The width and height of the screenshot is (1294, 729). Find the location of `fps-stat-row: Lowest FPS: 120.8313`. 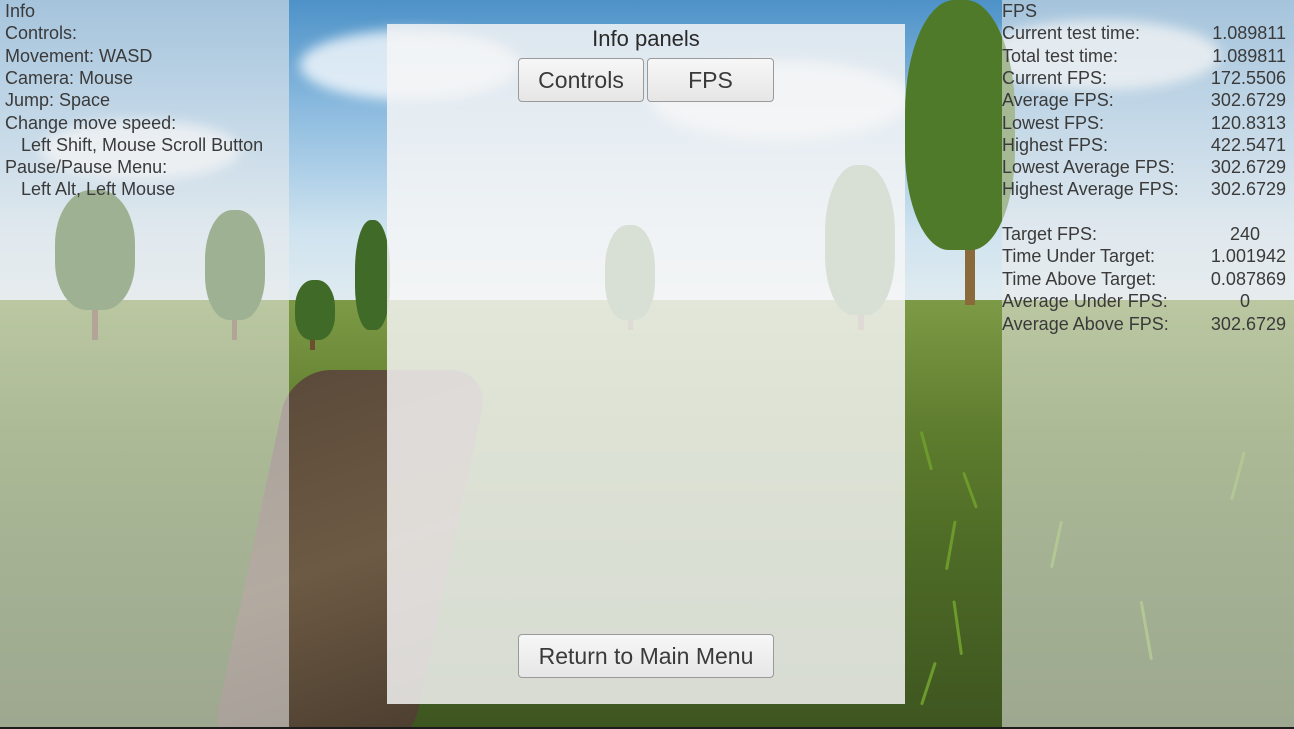

fps-stat-row: Lowest FPS: 120.8313 is located at coordinates (1144, 123).